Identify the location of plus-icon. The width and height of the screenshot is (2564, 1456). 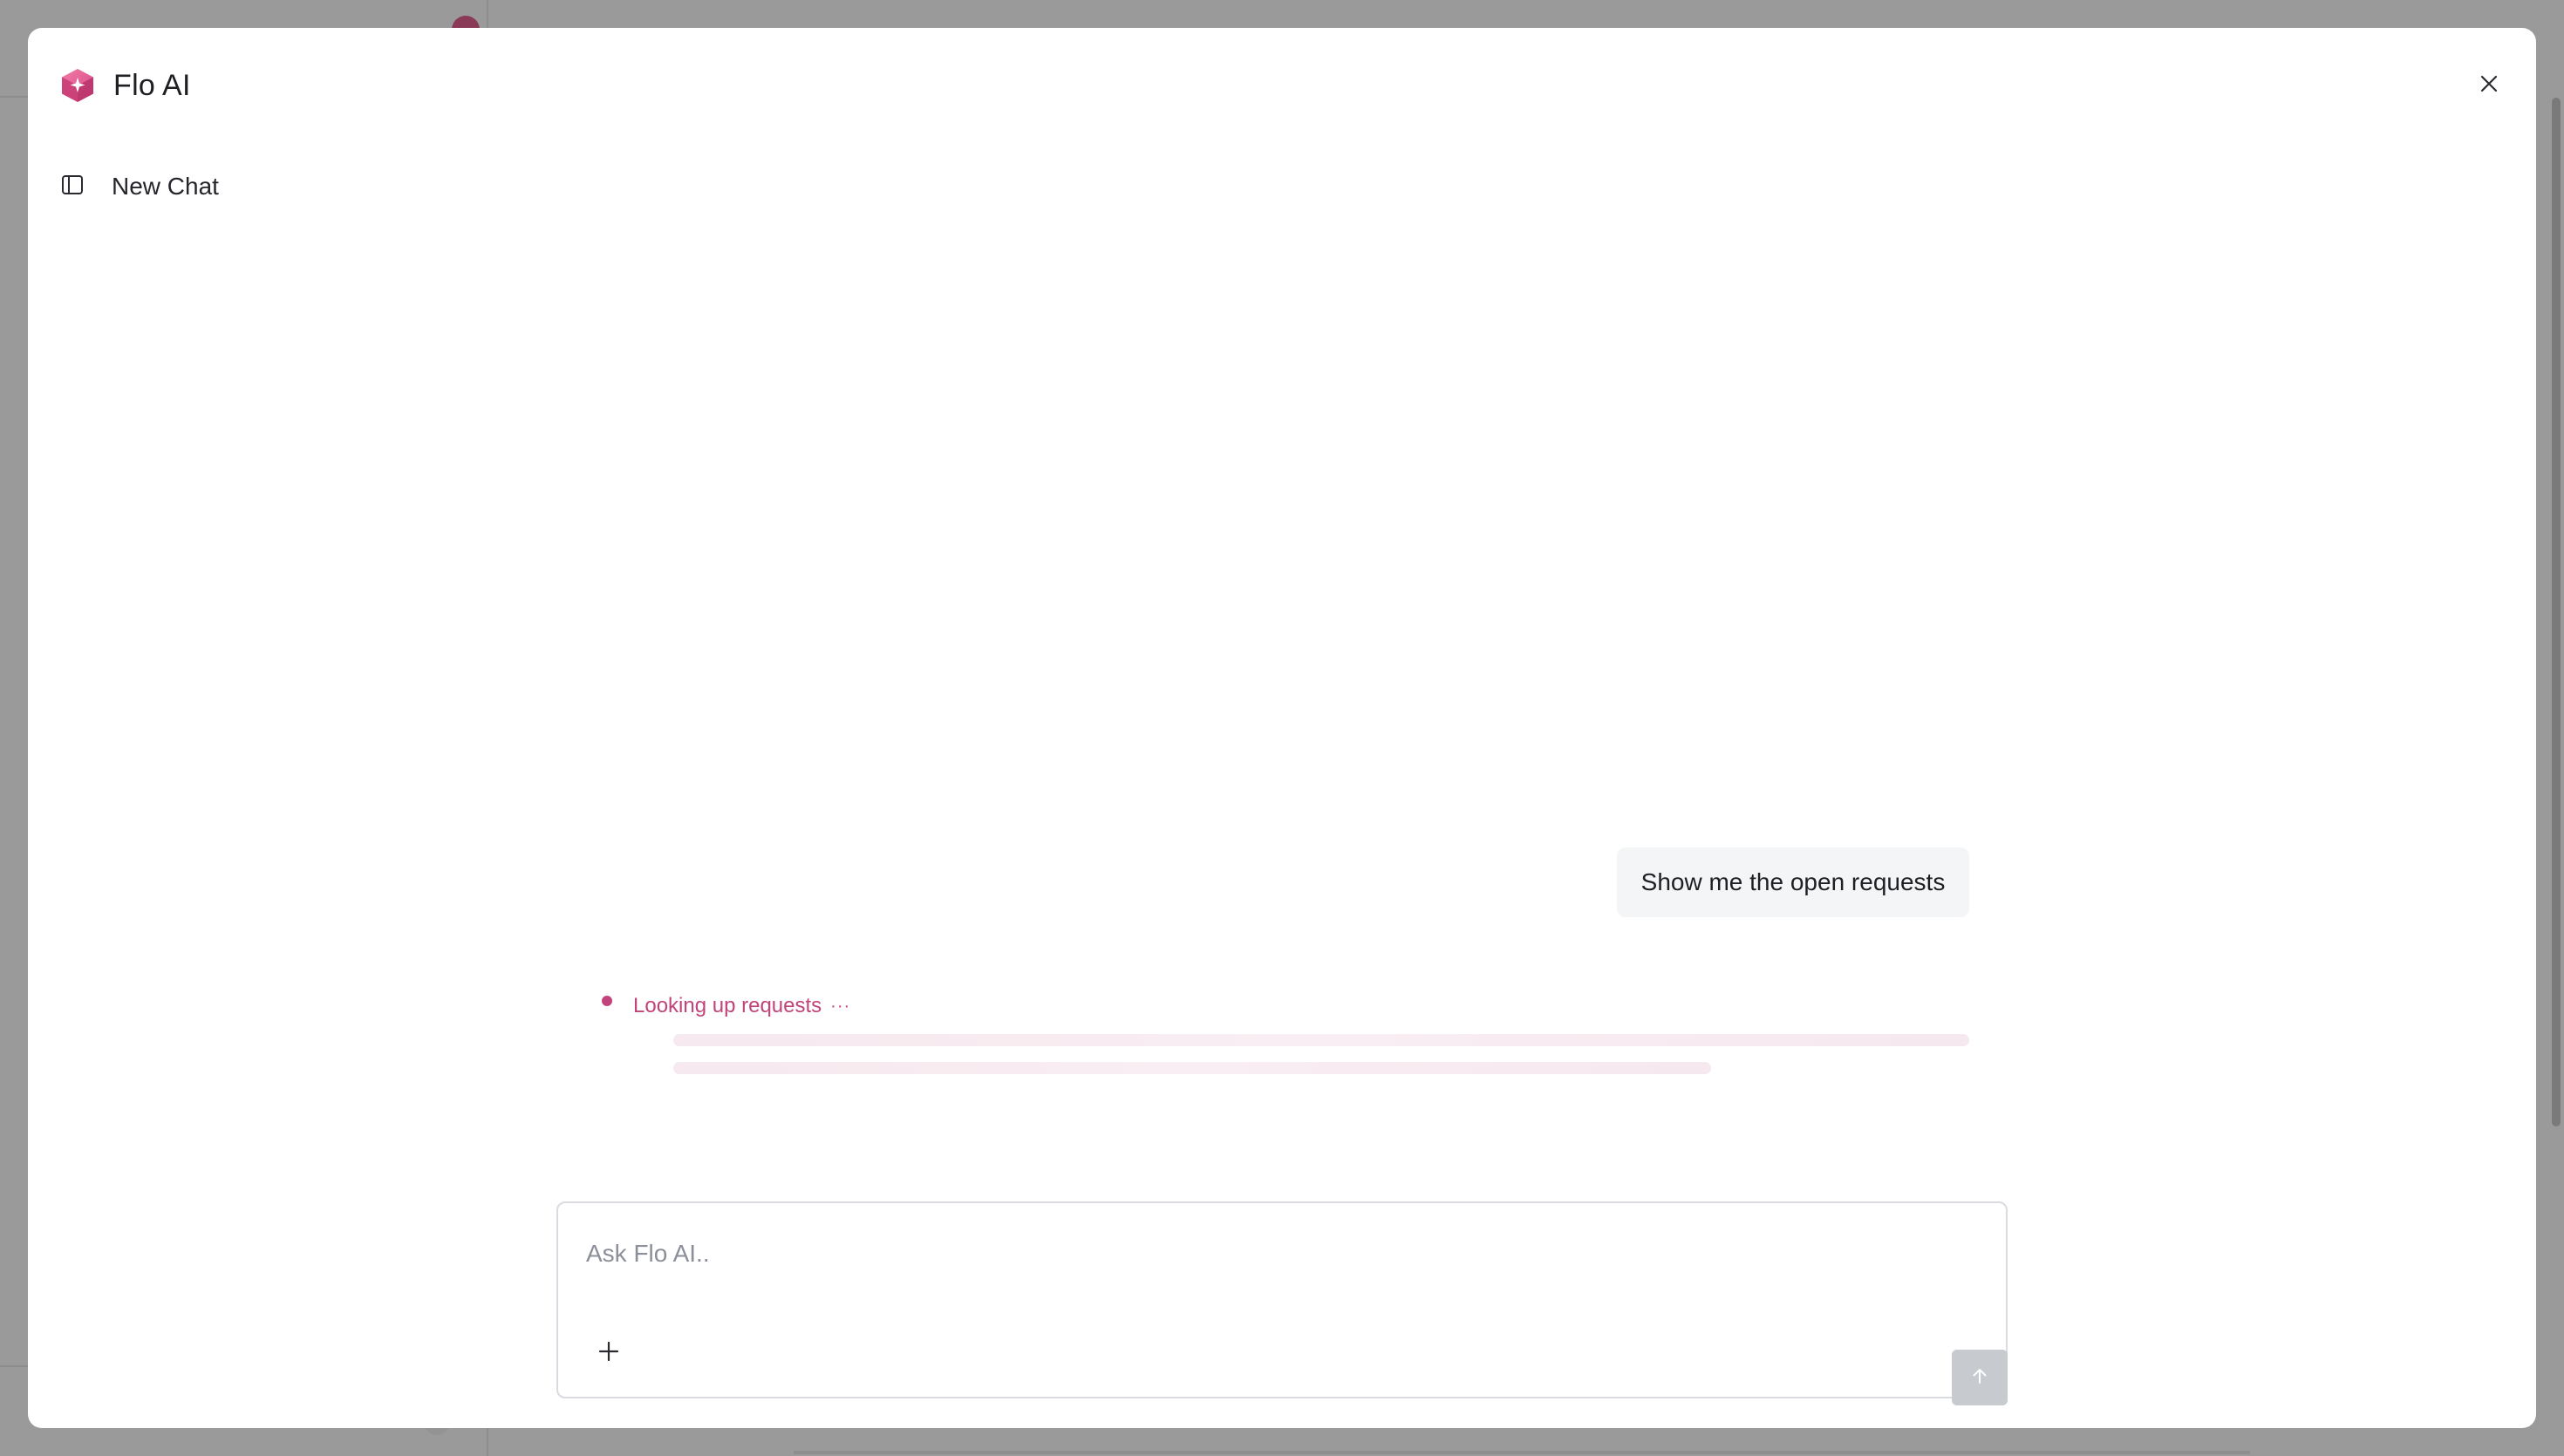
(608, 1353).